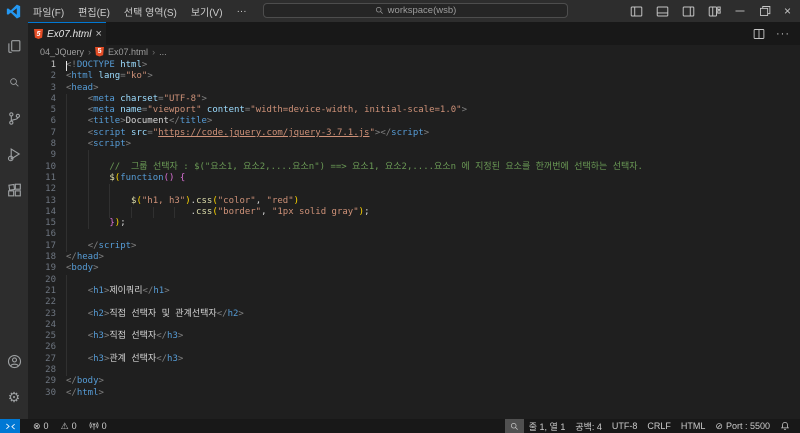  I want to click on line-number: 20, so click(42, 280).